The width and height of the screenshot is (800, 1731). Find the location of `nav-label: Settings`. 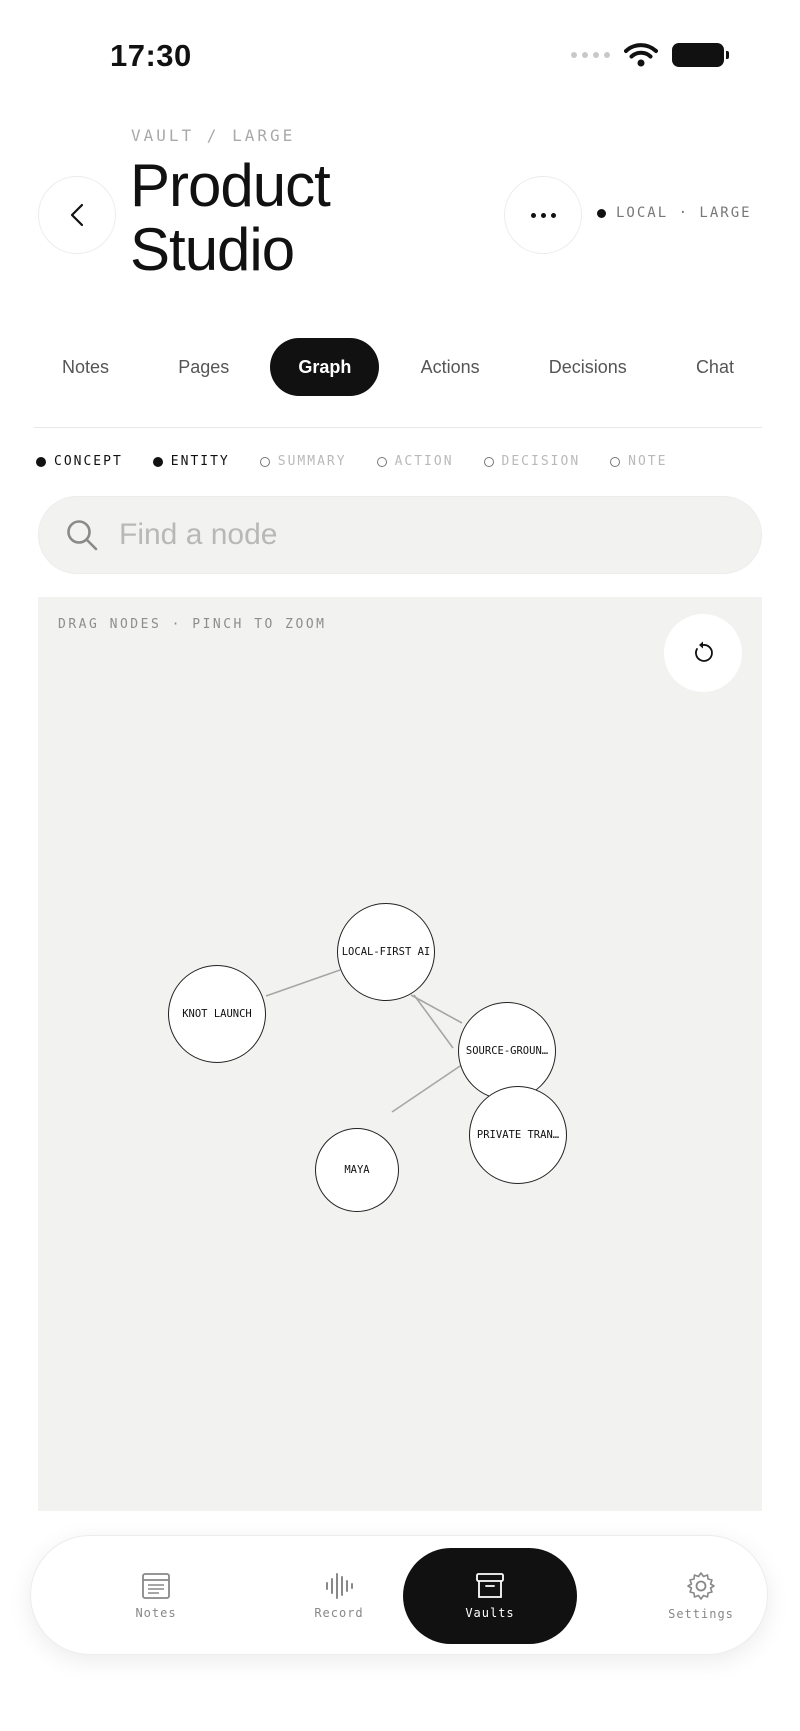

nav-label: Settings is located at coordinates (701, 1614).